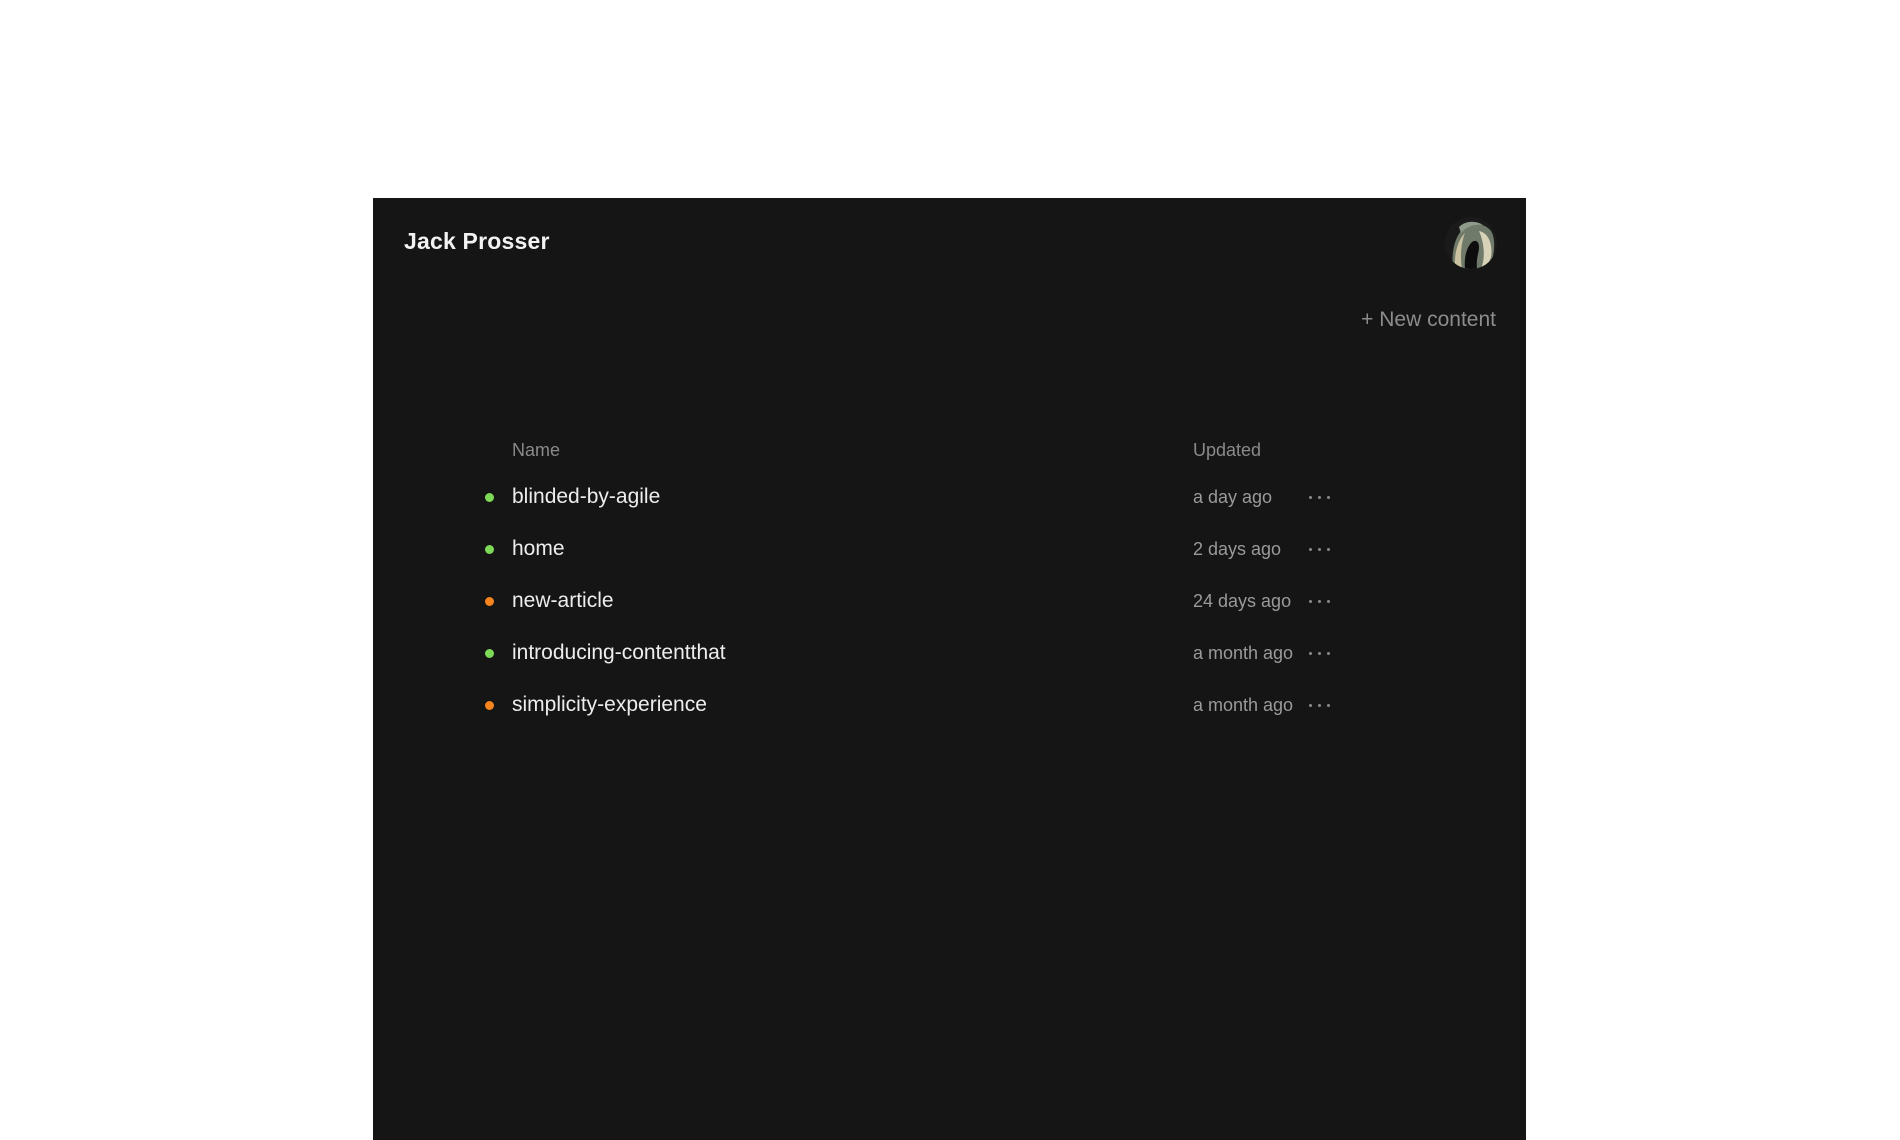 This screenshot has height=1140, width=1900. What do you see at coordinates (918, 706) in the screenshot?
I see `table-row: simplicity-experience a month ago` at bounding box center [918, 706].